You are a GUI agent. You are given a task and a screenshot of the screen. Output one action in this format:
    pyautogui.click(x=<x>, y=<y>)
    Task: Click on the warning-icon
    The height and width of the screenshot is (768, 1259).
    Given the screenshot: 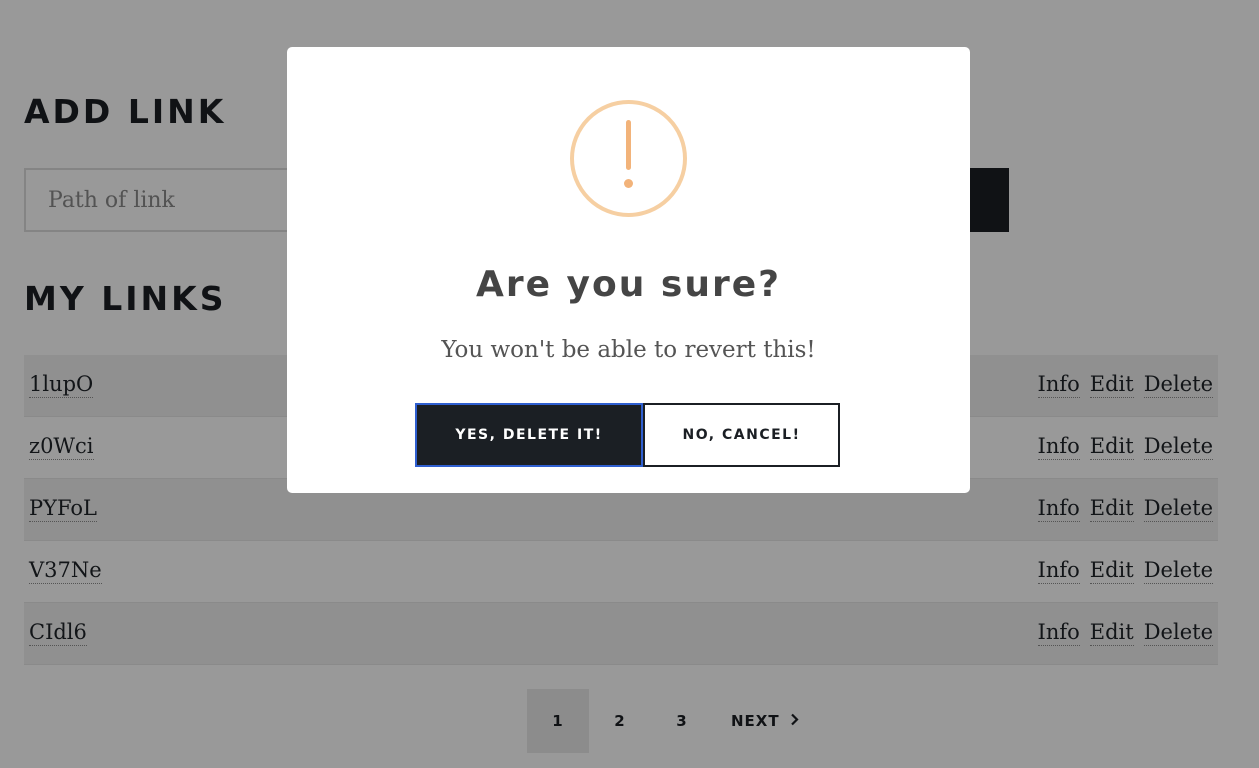 What is the action you would take?
    pyautogui.click(x=628, y=158)
    